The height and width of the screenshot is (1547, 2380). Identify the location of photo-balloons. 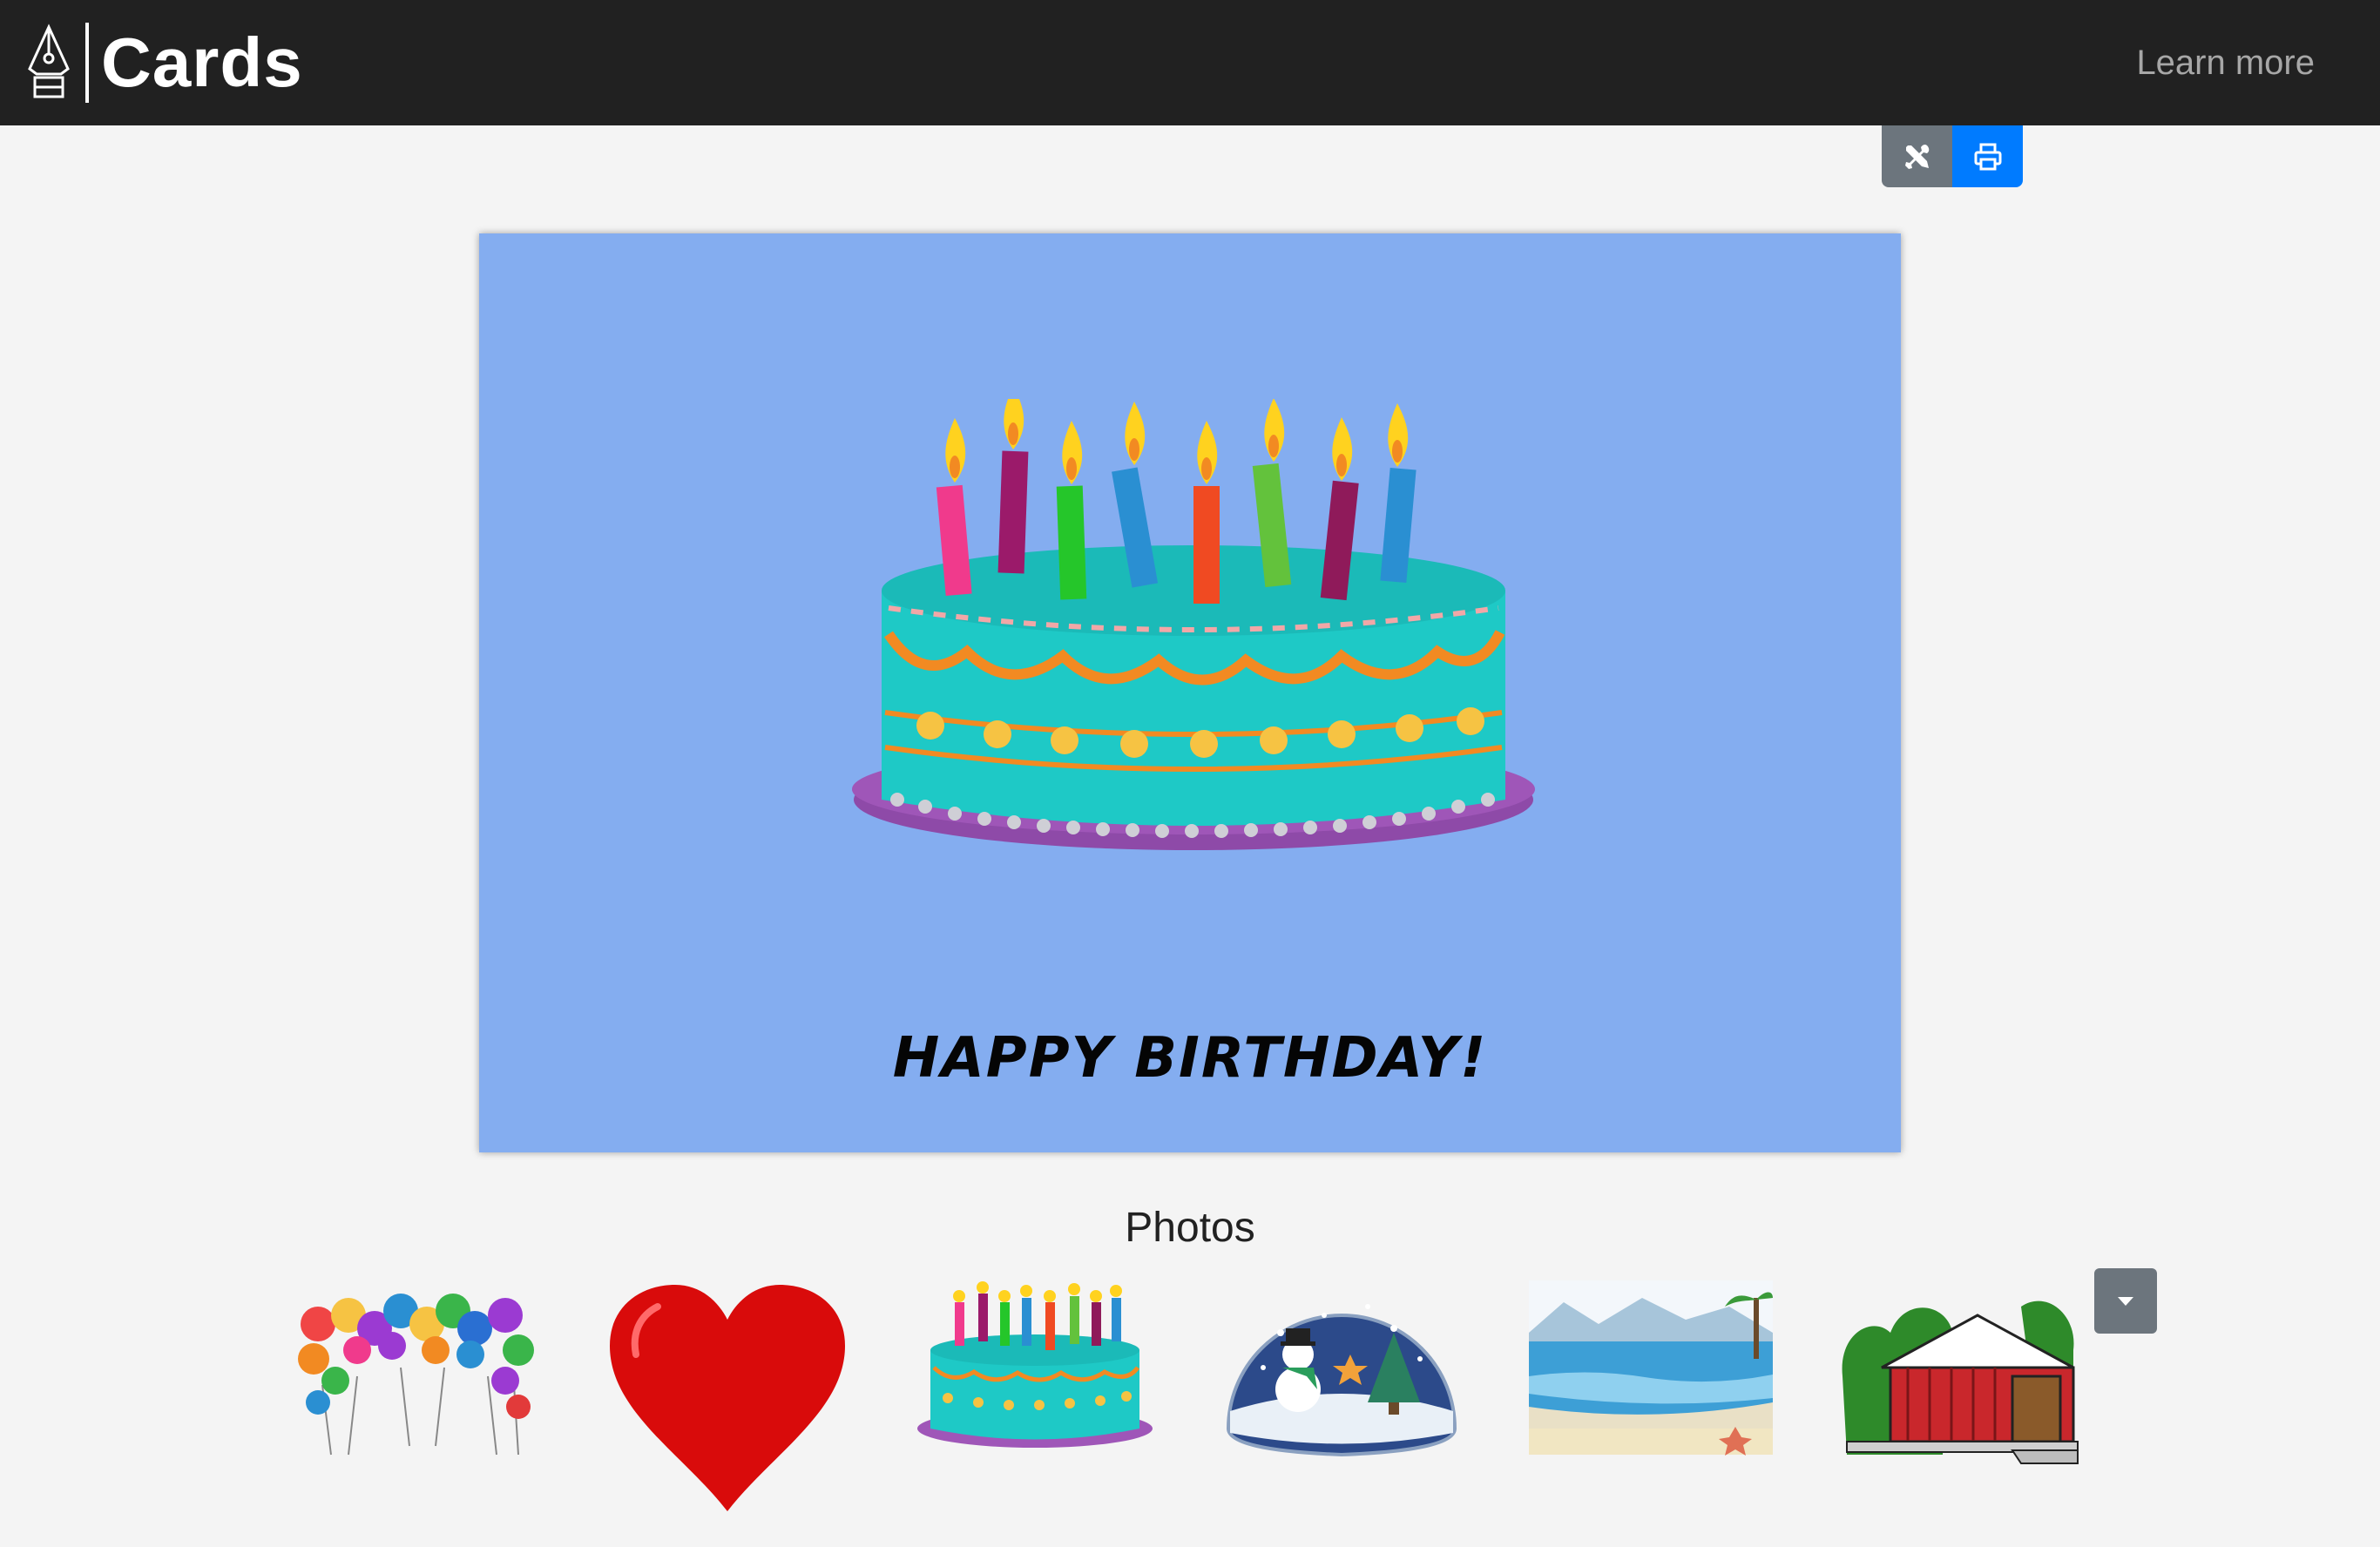
(418, 1398).